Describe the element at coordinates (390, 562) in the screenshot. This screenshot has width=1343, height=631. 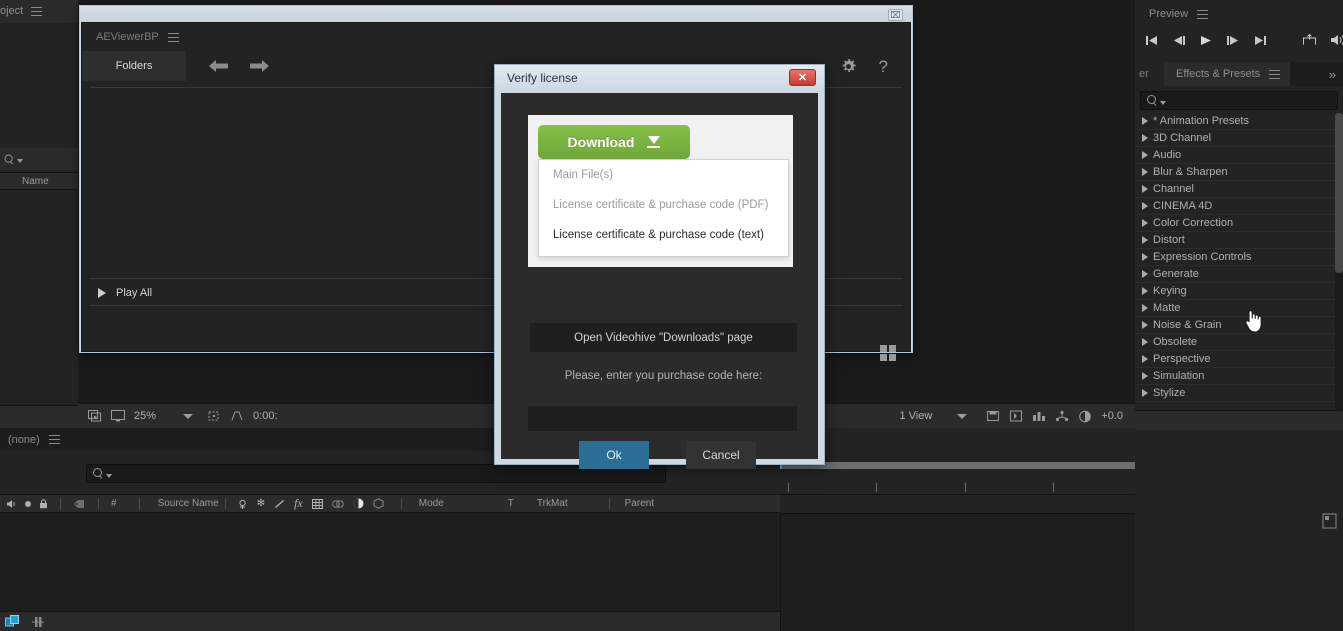
I see `timeline-layer-rows` at that location.